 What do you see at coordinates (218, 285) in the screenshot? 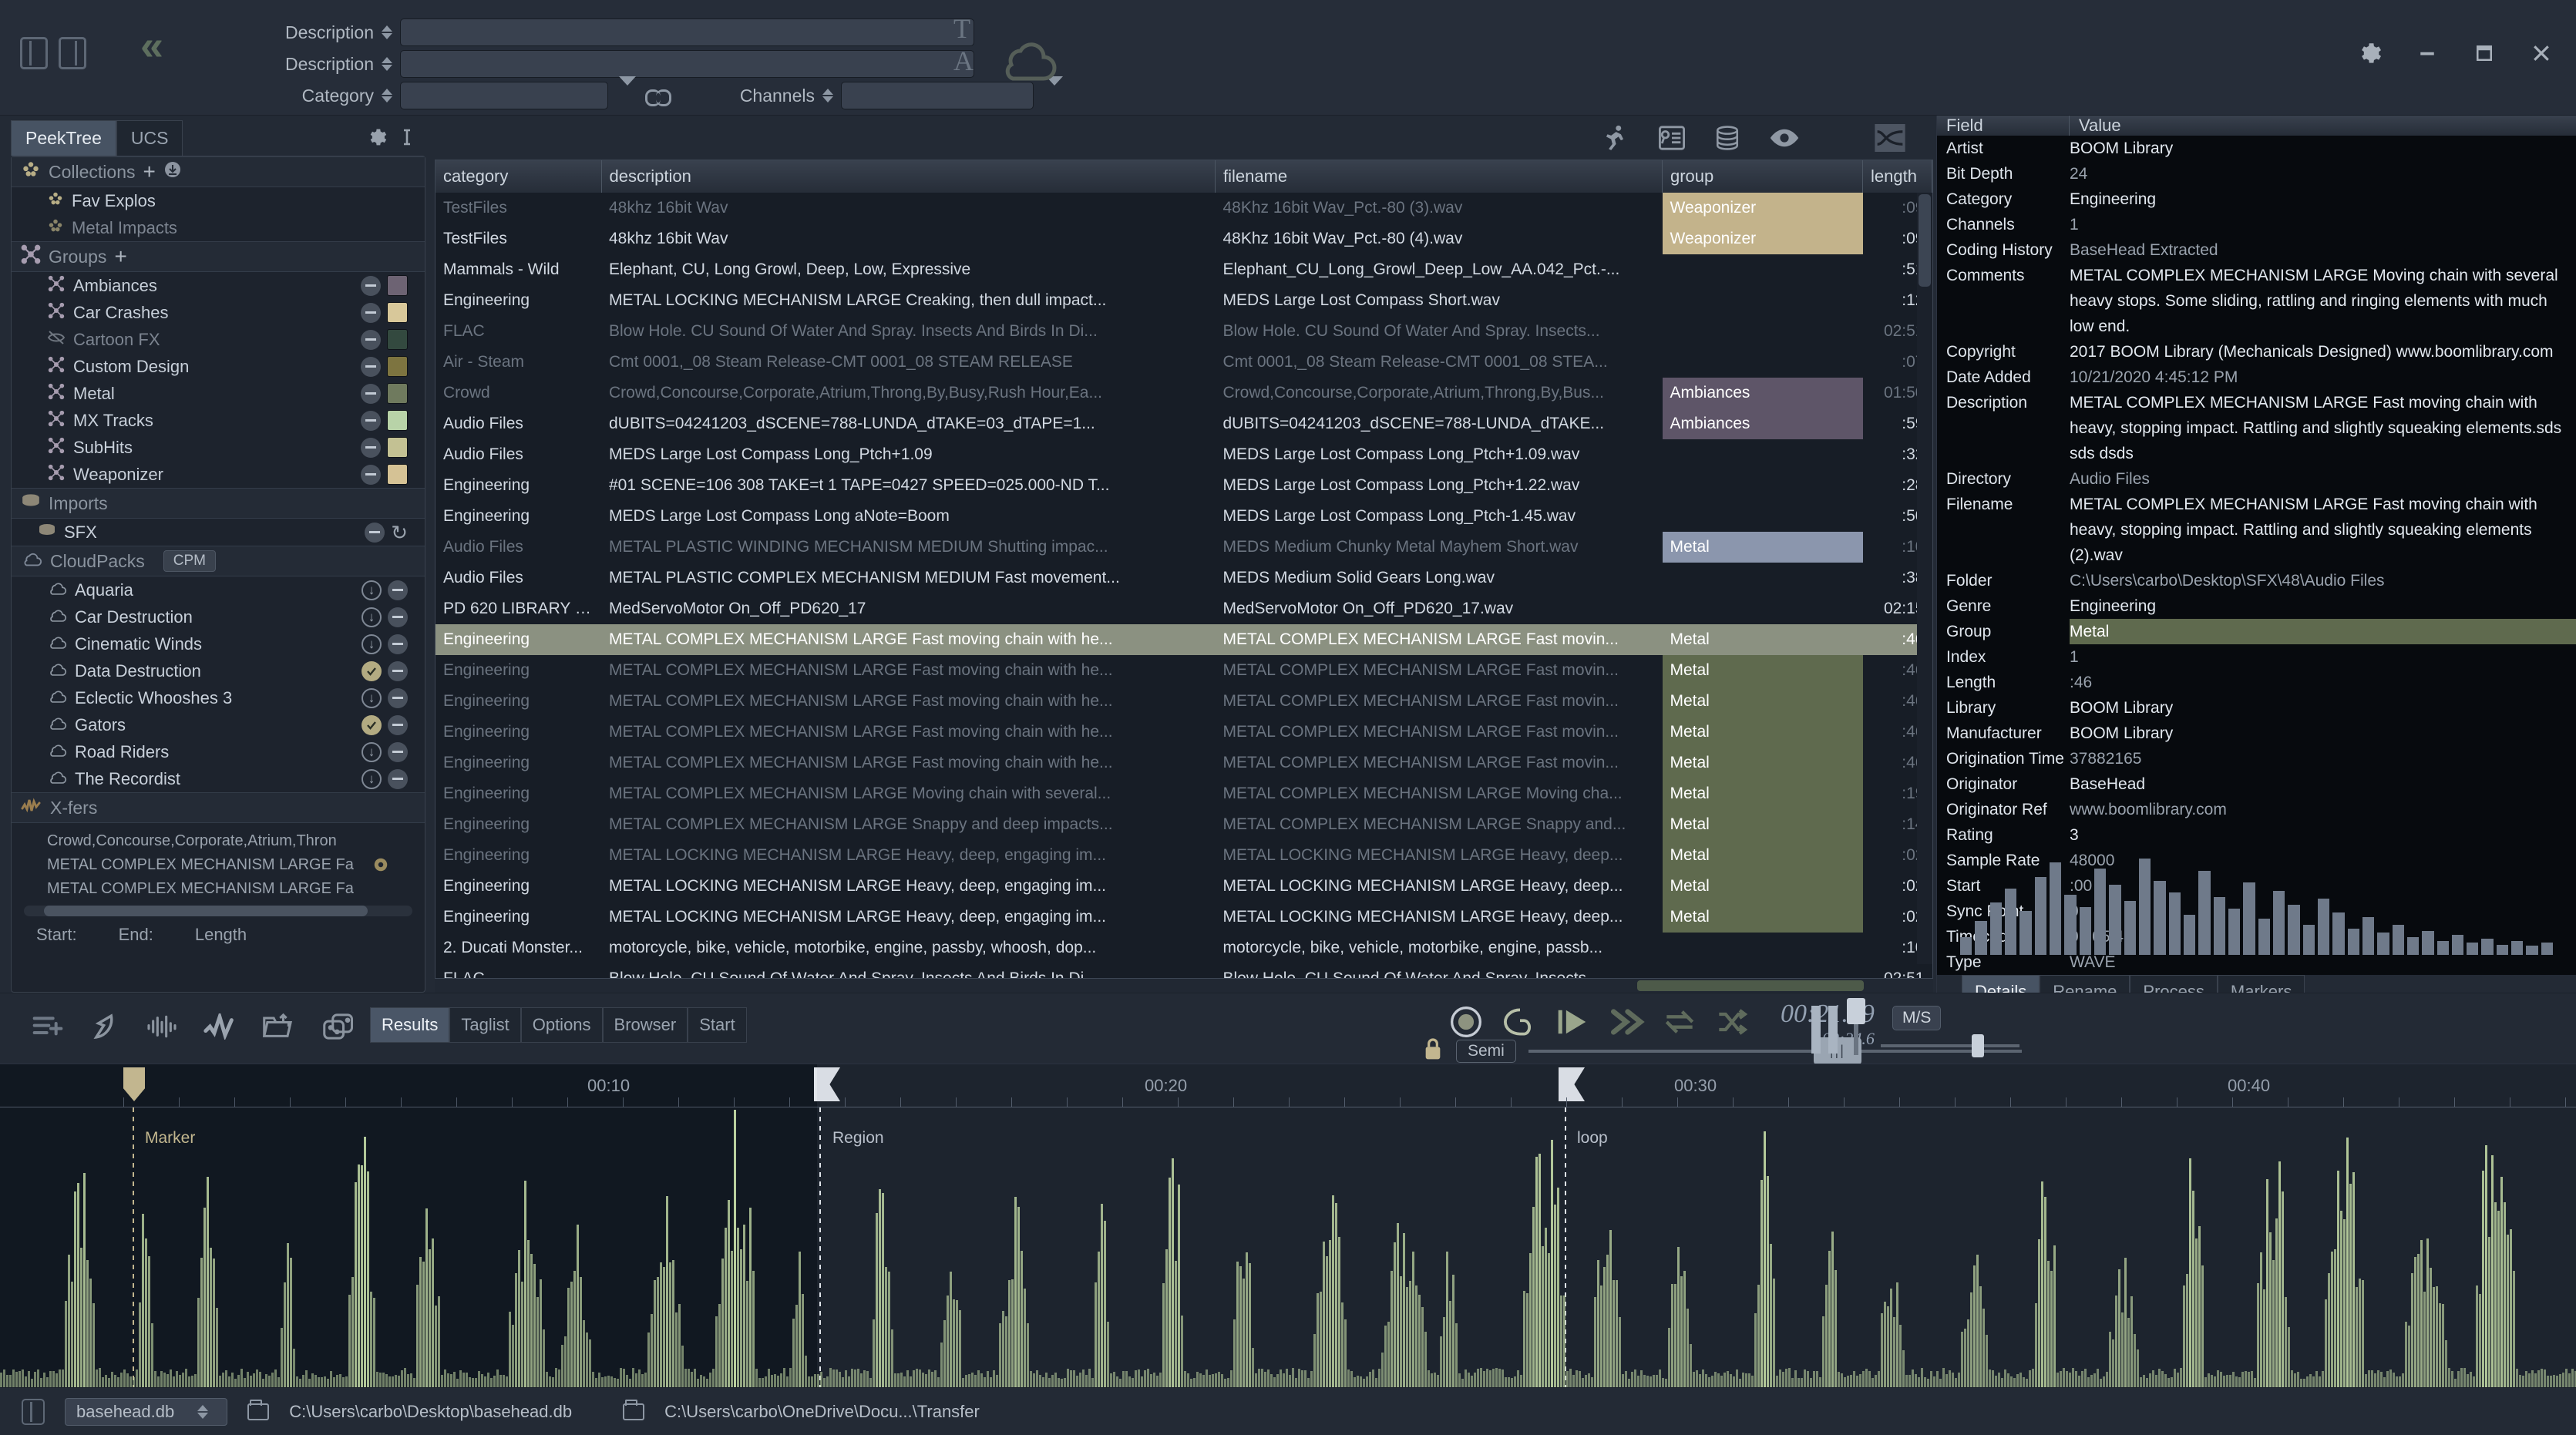
I see `list-item: Ambiances` at bounding box center [218, 285].